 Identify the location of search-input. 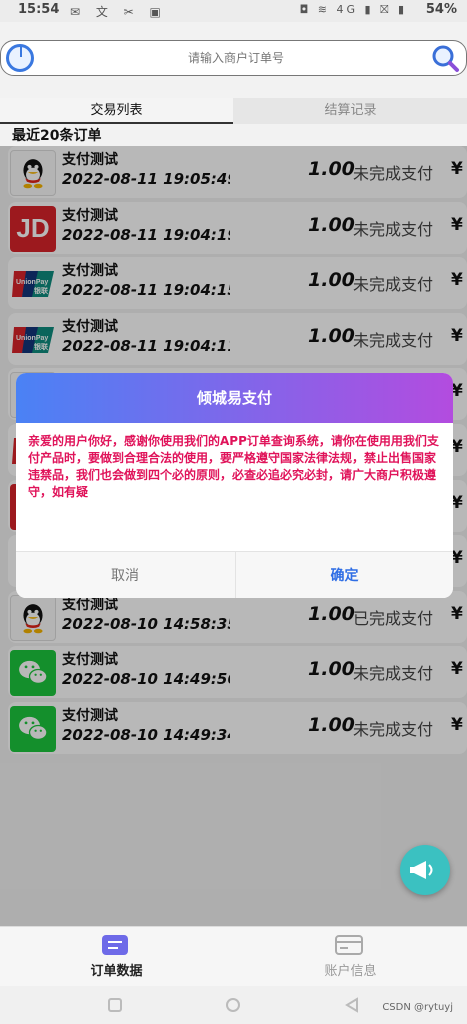
(236, 58).